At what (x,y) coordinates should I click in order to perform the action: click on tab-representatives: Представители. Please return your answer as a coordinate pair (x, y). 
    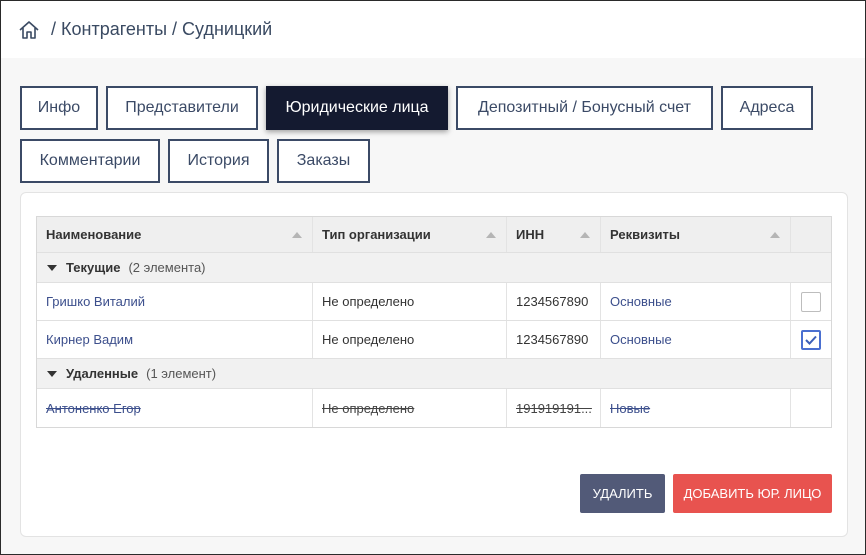
    Looking at the image, I should click on (182, 108).